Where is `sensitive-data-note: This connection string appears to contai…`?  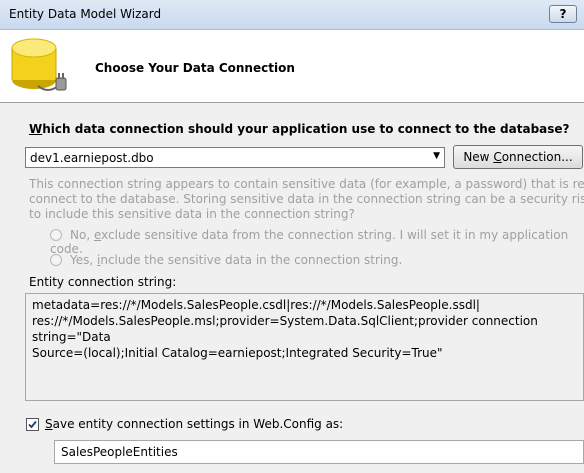
sensitive-data-note: This connection string appears to contai… is located at coordinates (306, 199).